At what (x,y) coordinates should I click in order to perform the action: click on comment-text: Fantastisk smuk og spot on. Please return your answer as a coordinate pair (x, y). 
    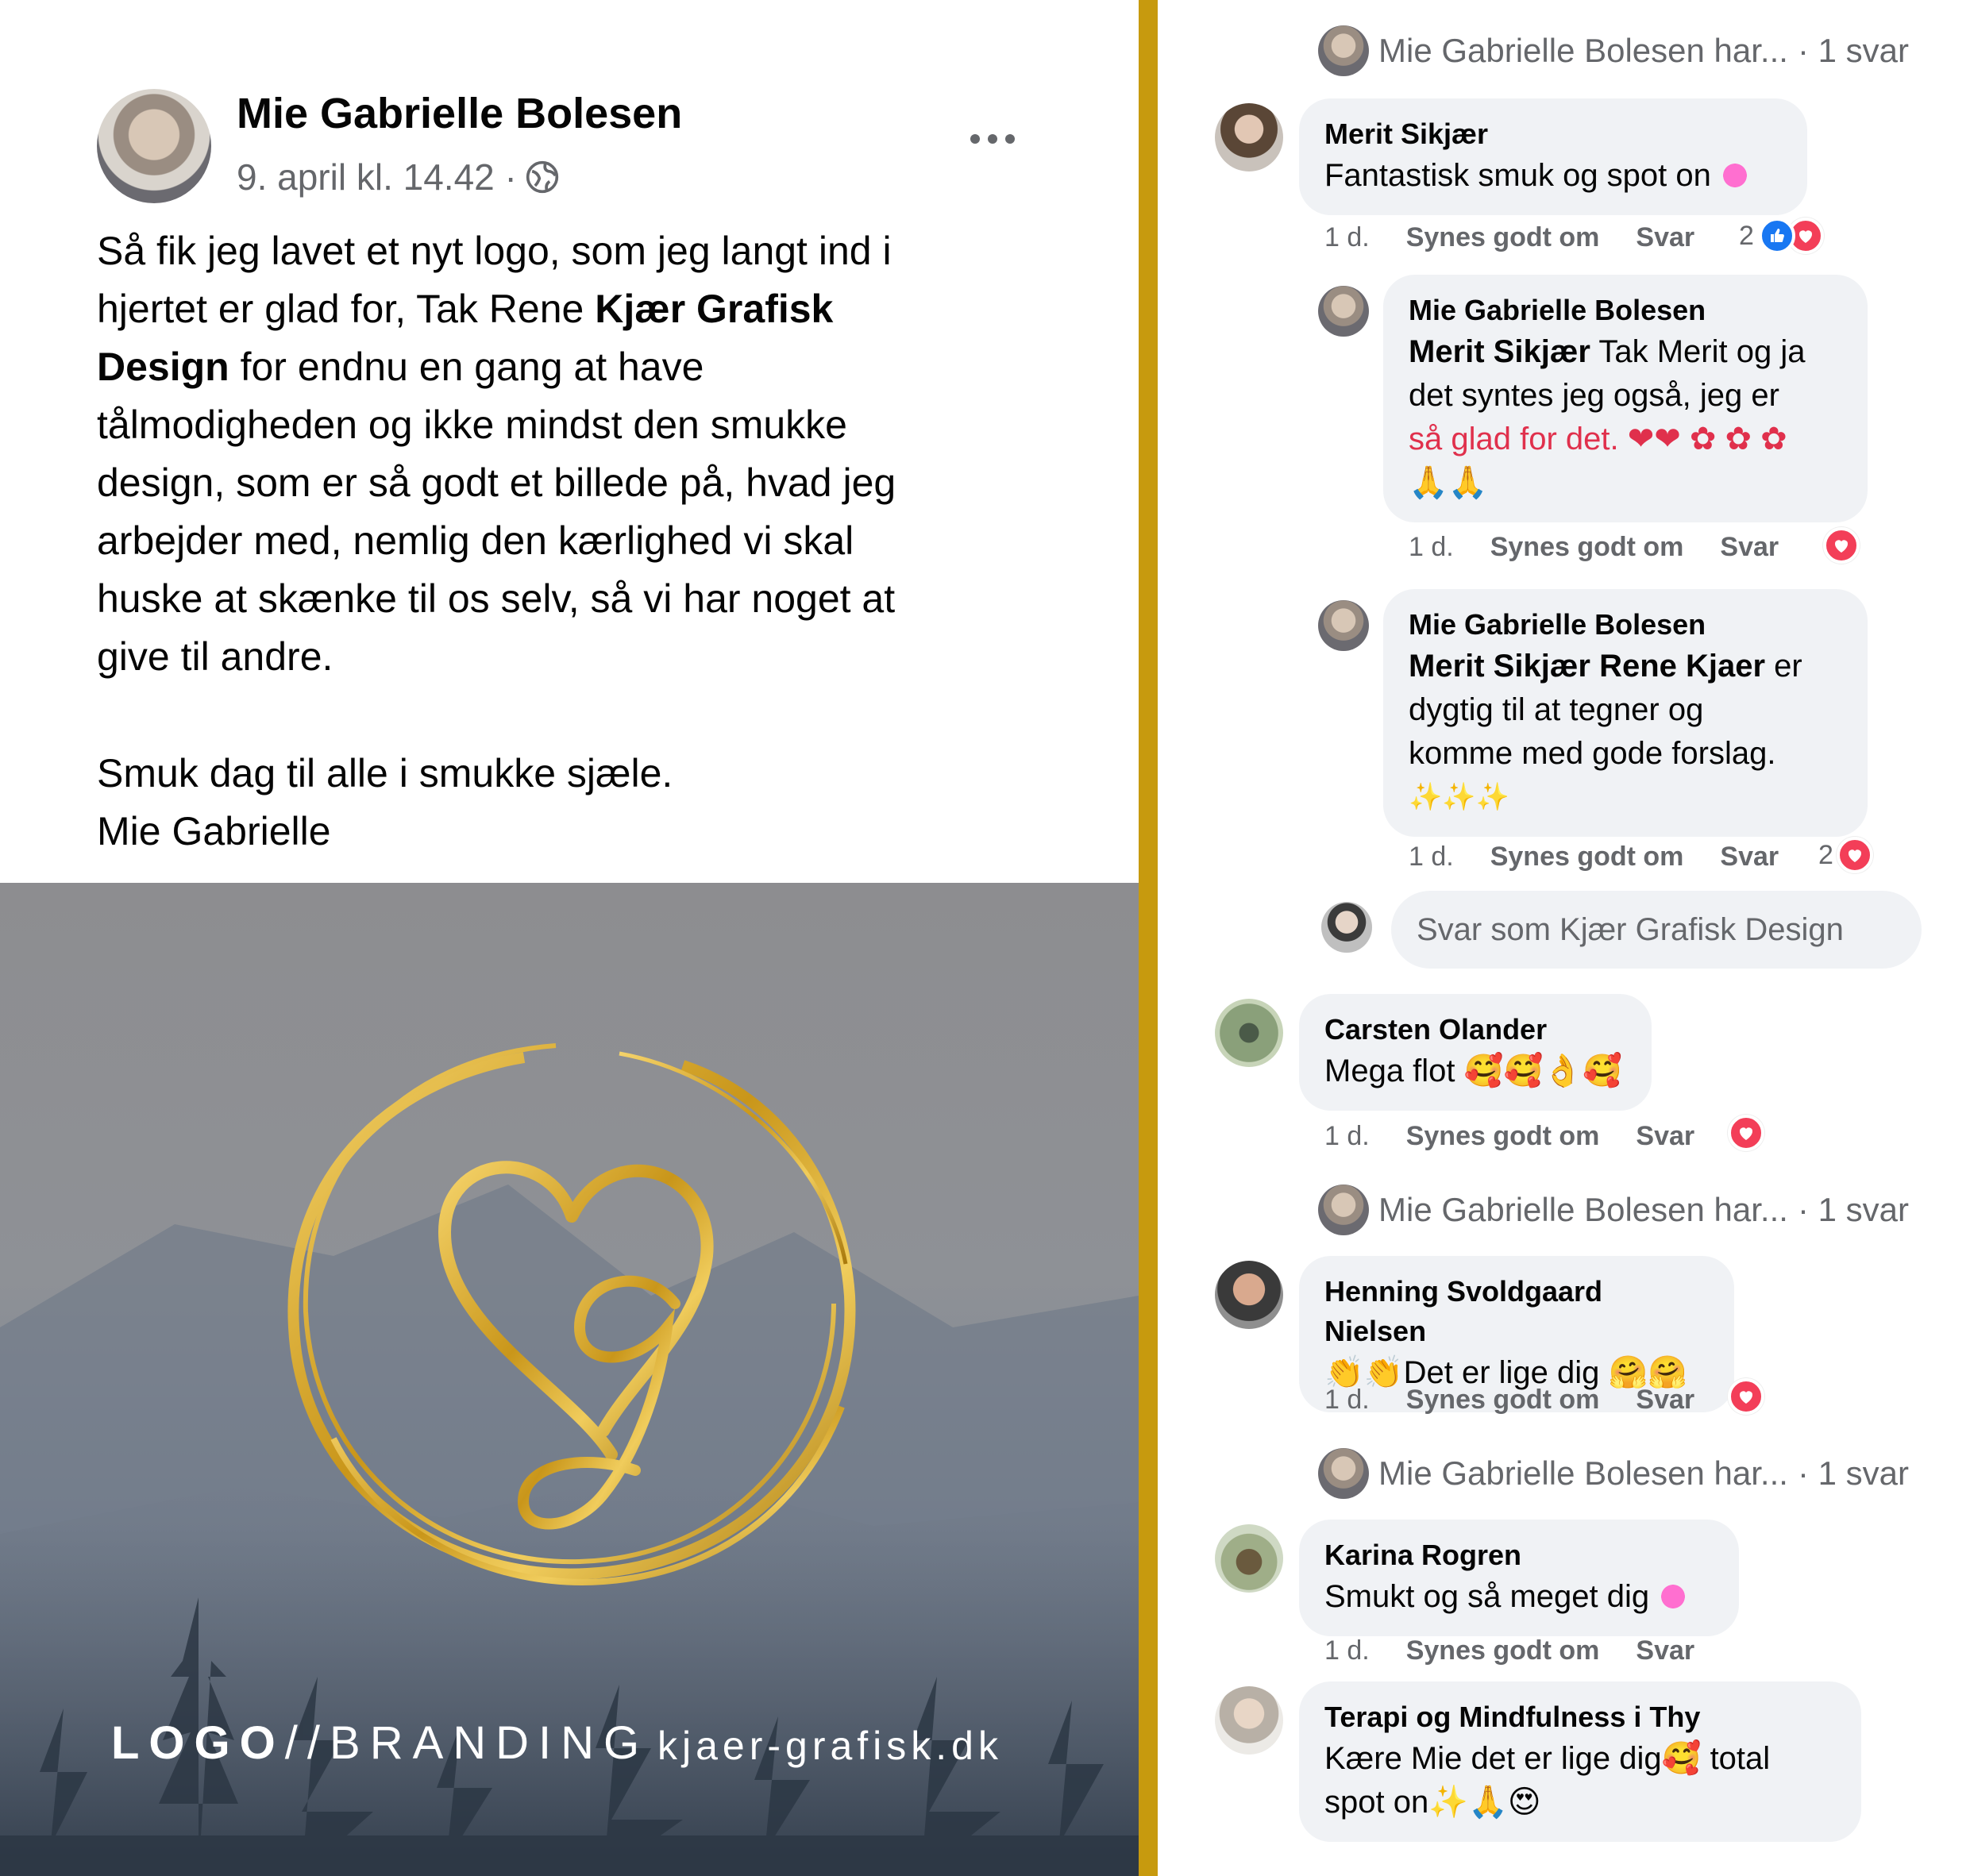
    Looking at the image, I should click on (1553, 176).